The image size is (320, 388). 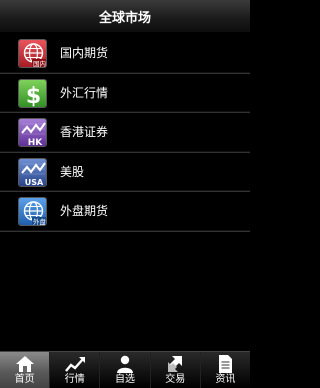 I want to click on menu-item-label: 外汇行情, so click(x=84, y=92).